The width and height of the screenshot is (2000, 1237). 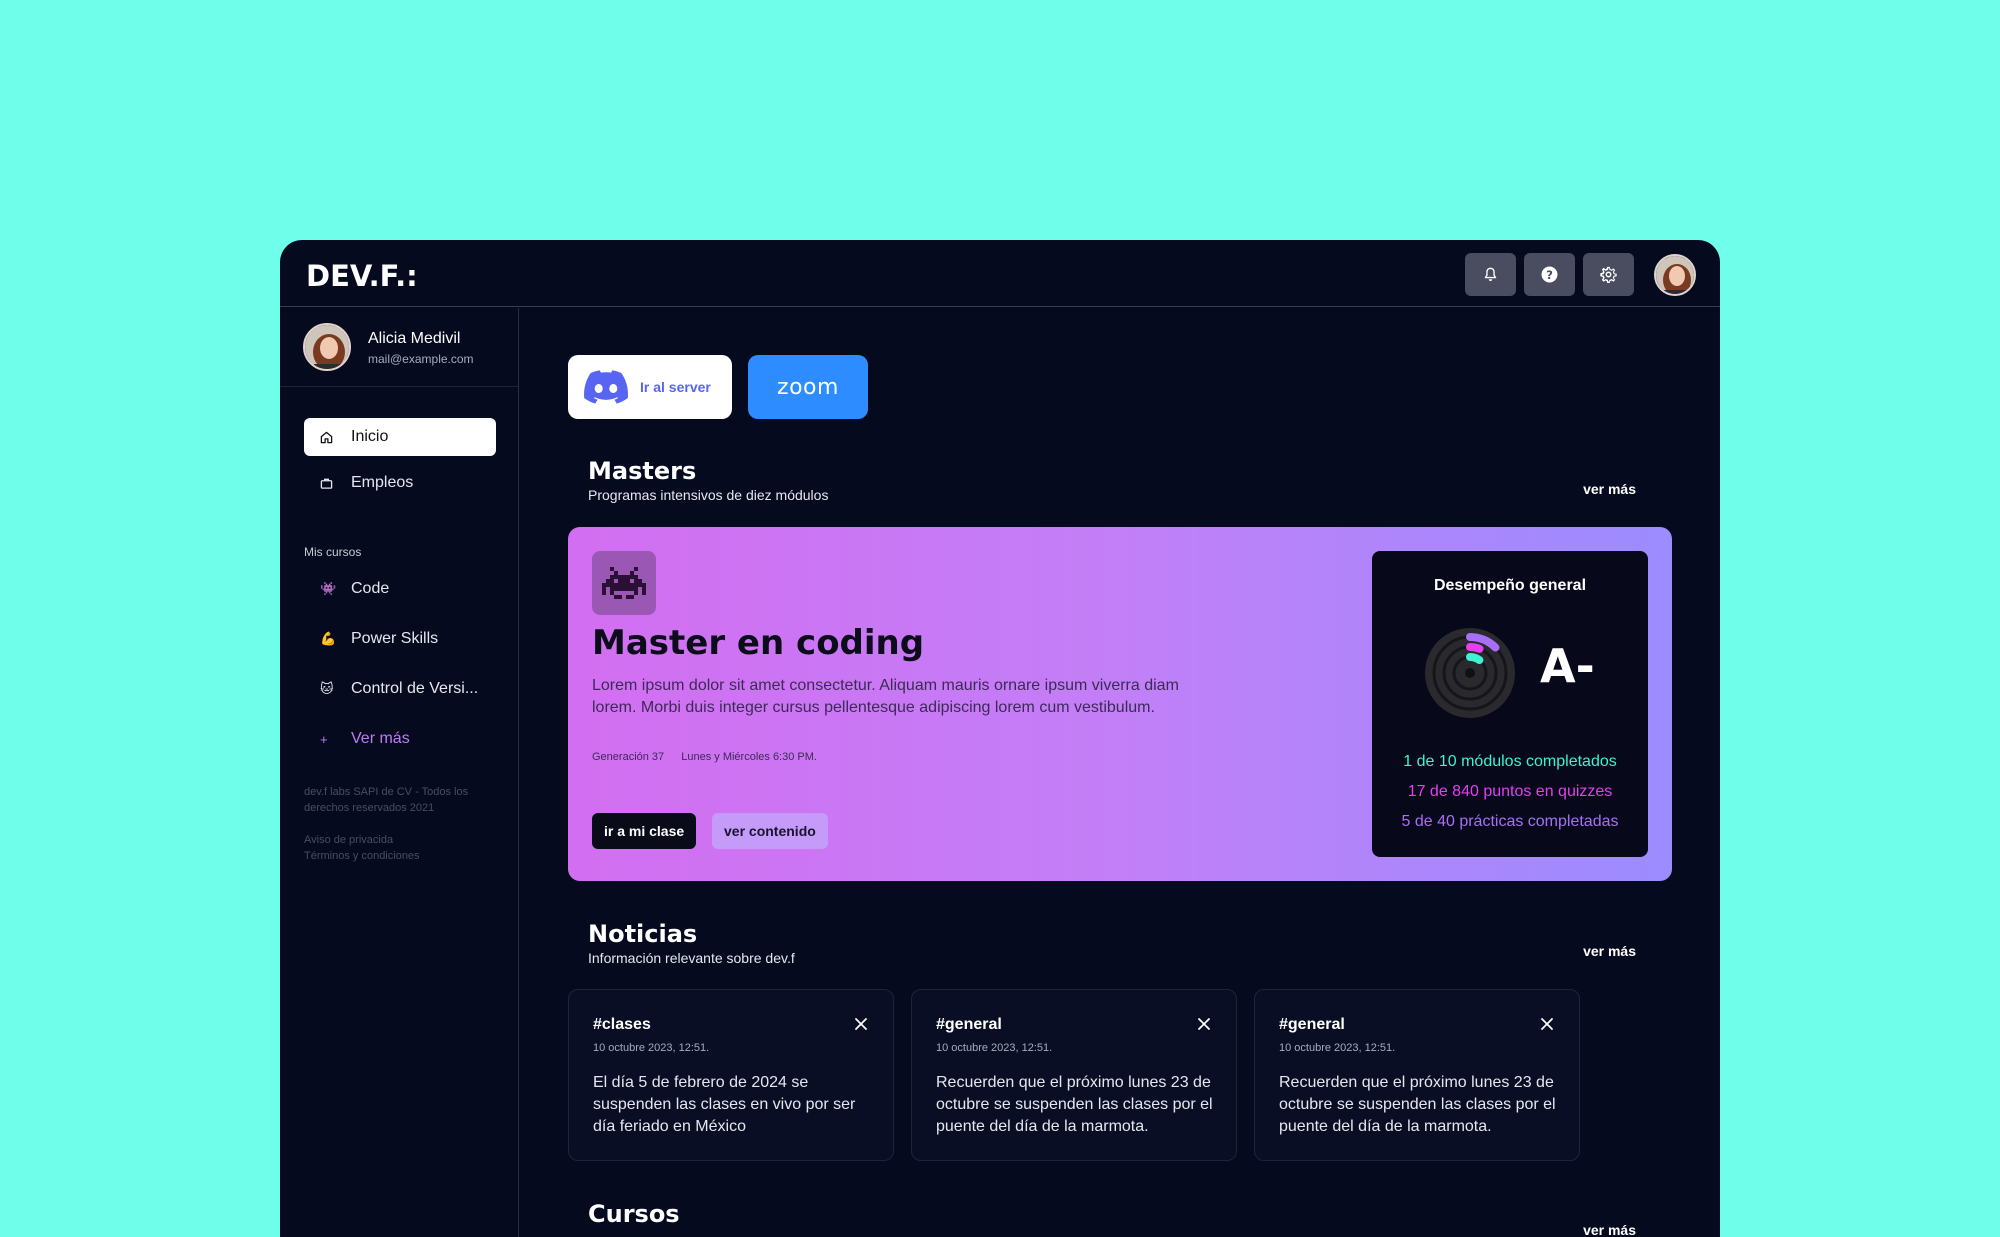 What do you see at coordinates (691, 958) in the screenshot?
I see `news-subtitle: Información relevante sobre dev.f` at bounding box center [691, 958].